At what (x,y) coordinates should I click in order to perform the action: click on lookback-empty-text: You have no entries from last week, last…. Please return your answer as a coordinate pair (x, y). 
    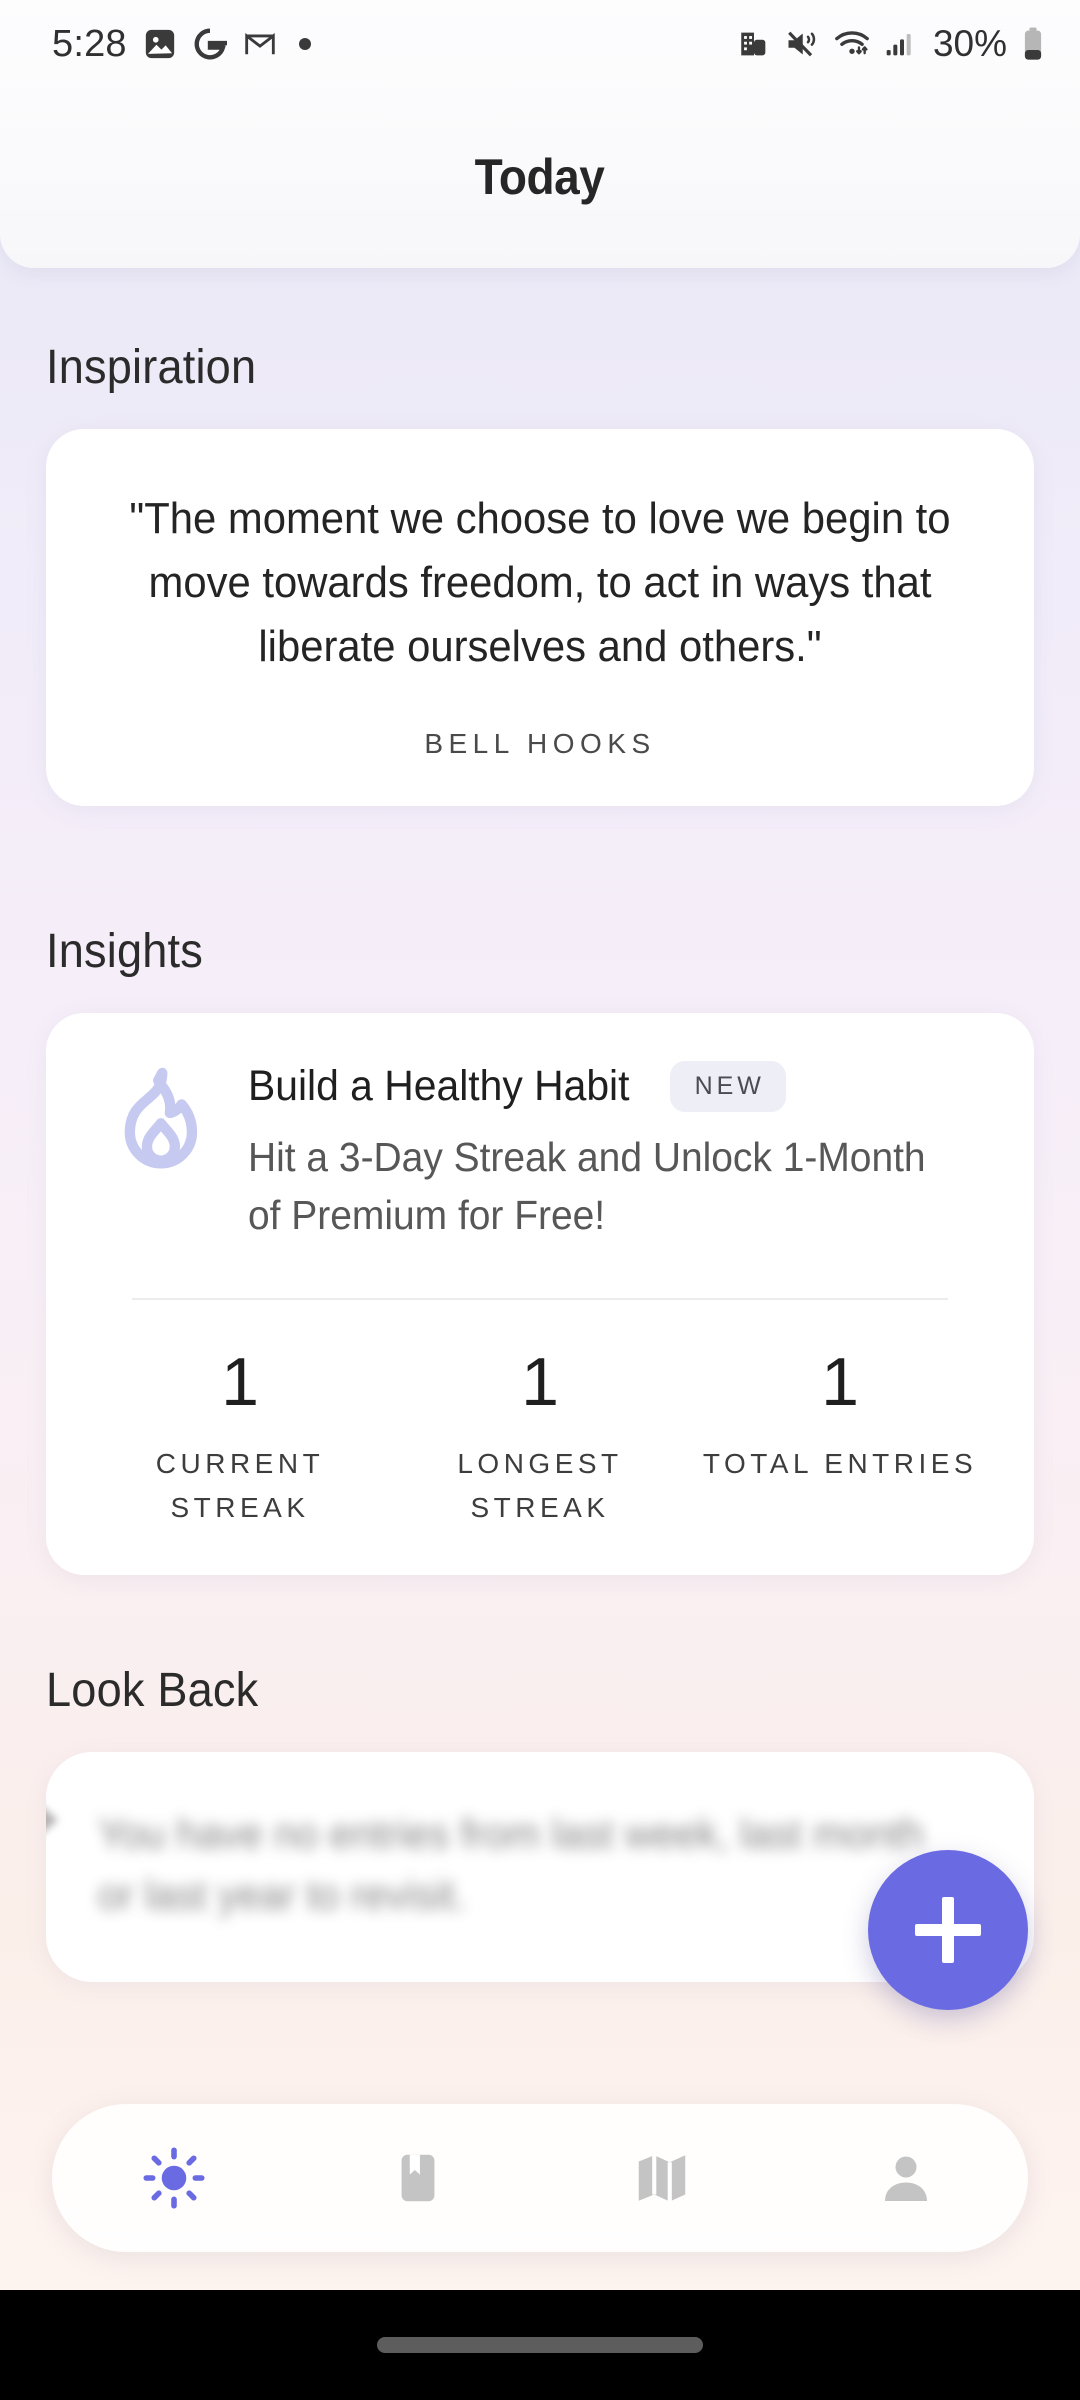
    Looking at the image, I should click on (511, 1863).